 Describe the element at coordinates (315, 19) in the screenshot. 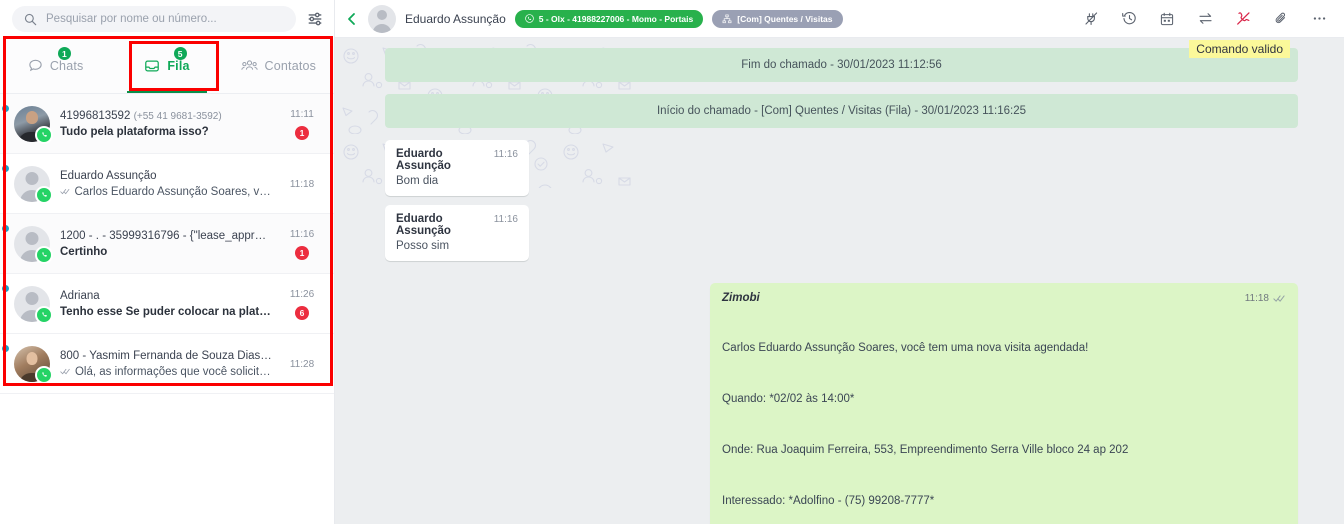

I see `filter-sliders-icon` at that location.